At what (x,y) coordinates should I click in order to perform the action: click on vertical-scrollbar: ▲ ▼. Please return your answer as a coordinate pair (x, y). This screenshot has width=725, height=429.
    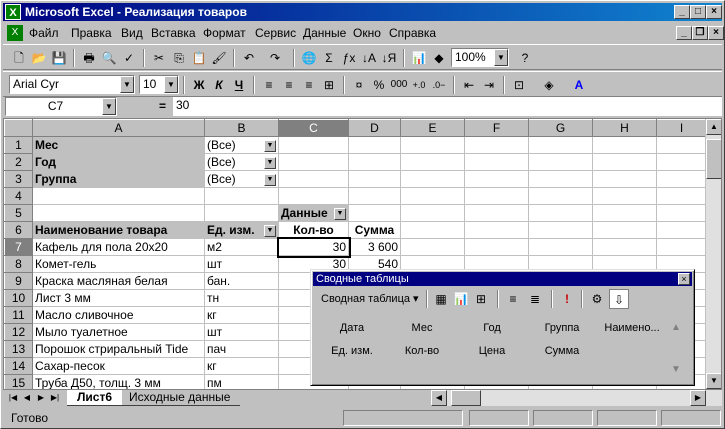
    Looking at the image, I should click on (713, 254).